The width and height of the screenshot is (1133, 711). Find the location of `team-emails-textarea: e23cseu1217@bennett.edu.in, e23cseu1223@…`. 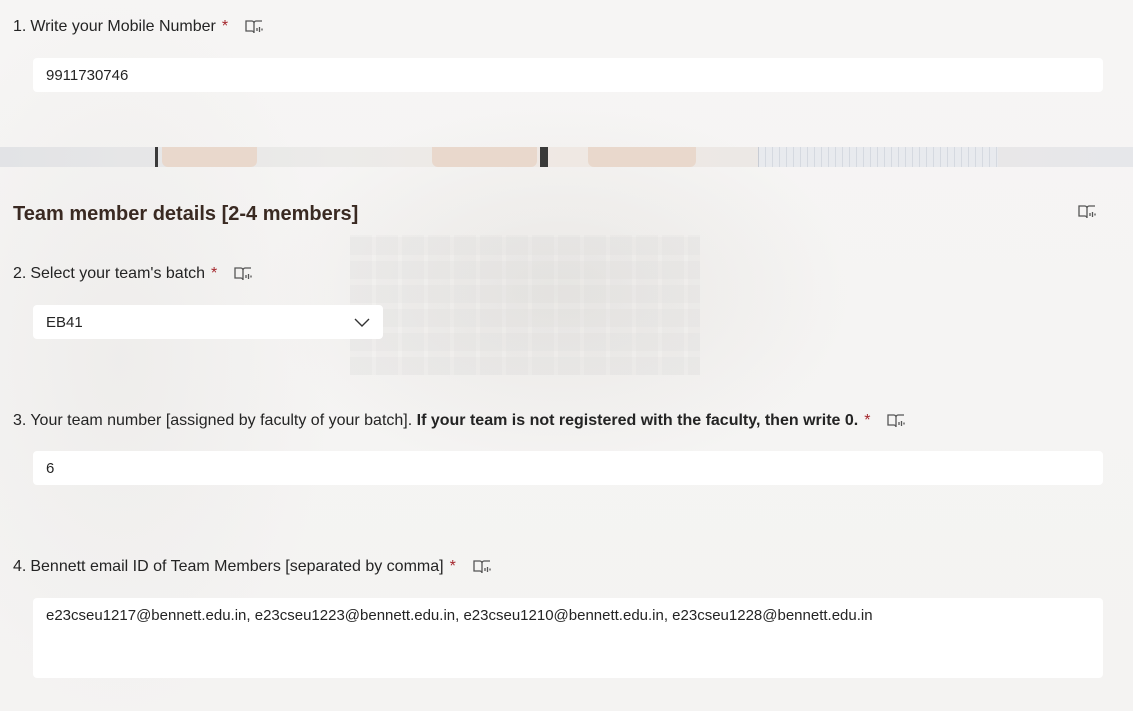

team-emails-textarea: e23cseu1217@bennett.edu.in, e23cseu1223@… is located at coordinates (568, 638).